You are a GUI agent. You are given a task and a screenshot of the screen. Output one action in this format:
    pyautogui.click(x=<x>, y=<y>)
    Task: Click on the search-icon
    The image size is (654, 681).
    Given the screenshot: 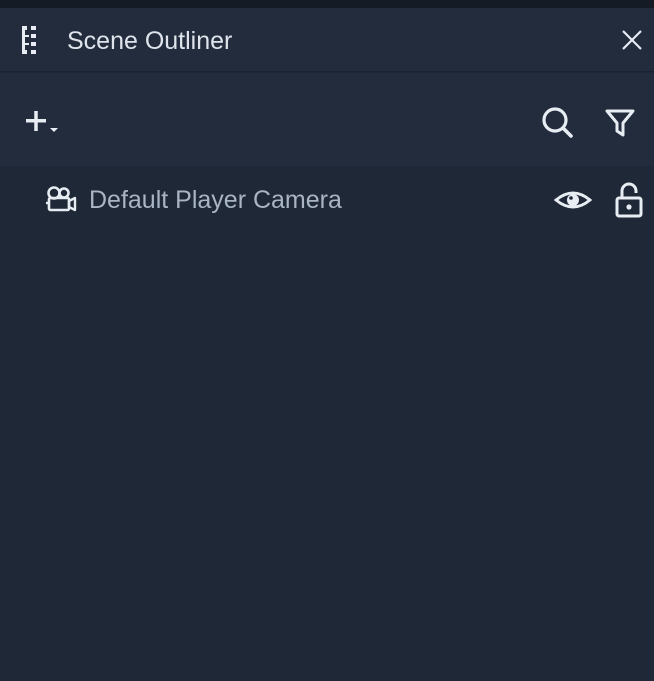 What is the action you would take?
    pyautogui.click(x=557, y=122)
    